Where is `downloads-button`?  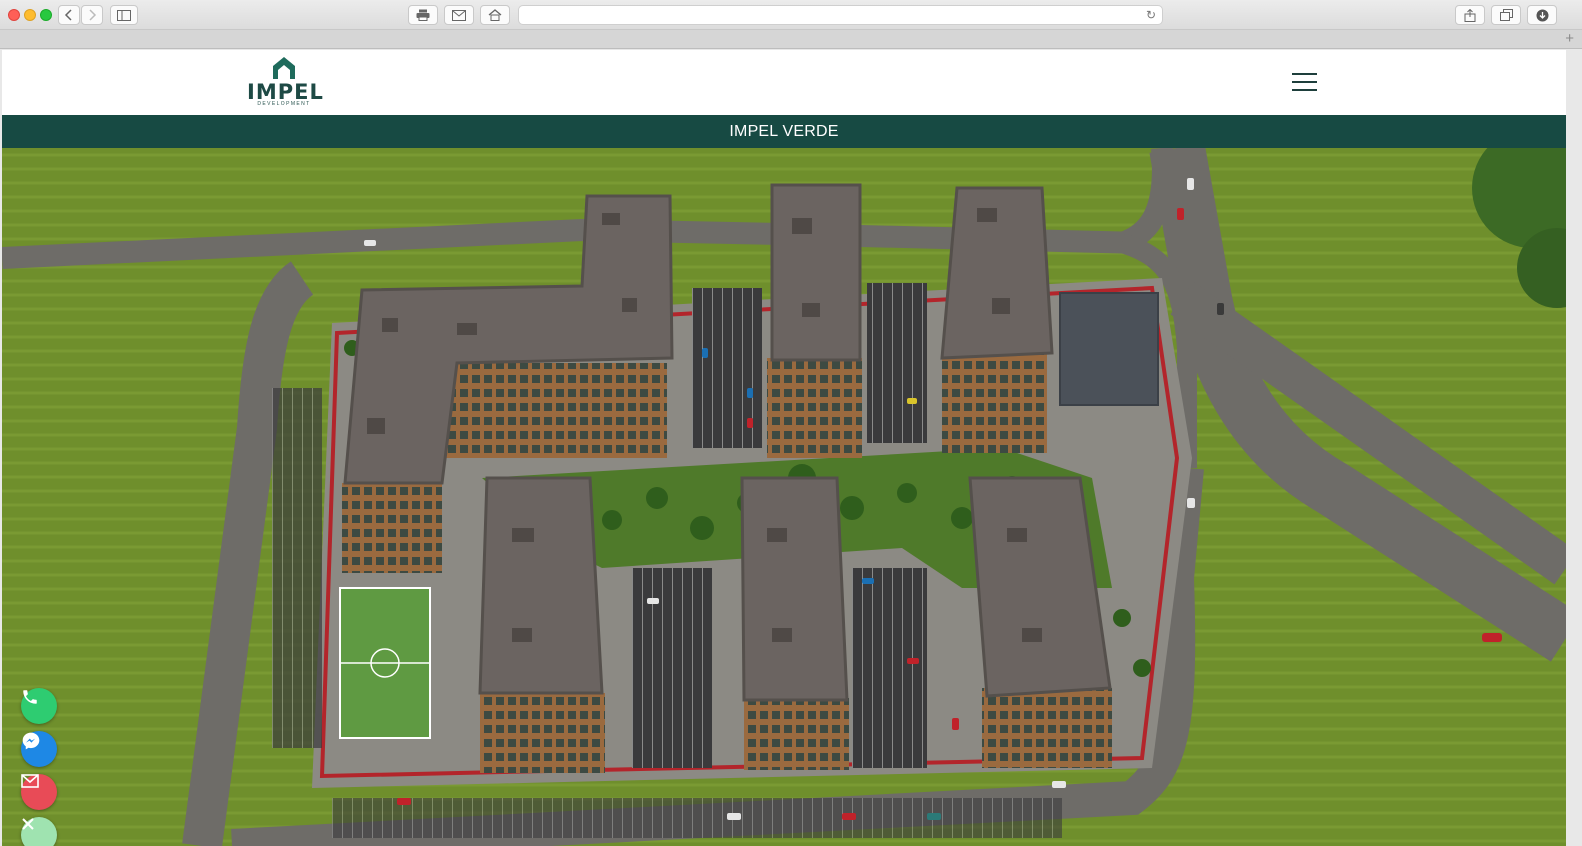 downloads-button is located at coordinates (1542, 15).